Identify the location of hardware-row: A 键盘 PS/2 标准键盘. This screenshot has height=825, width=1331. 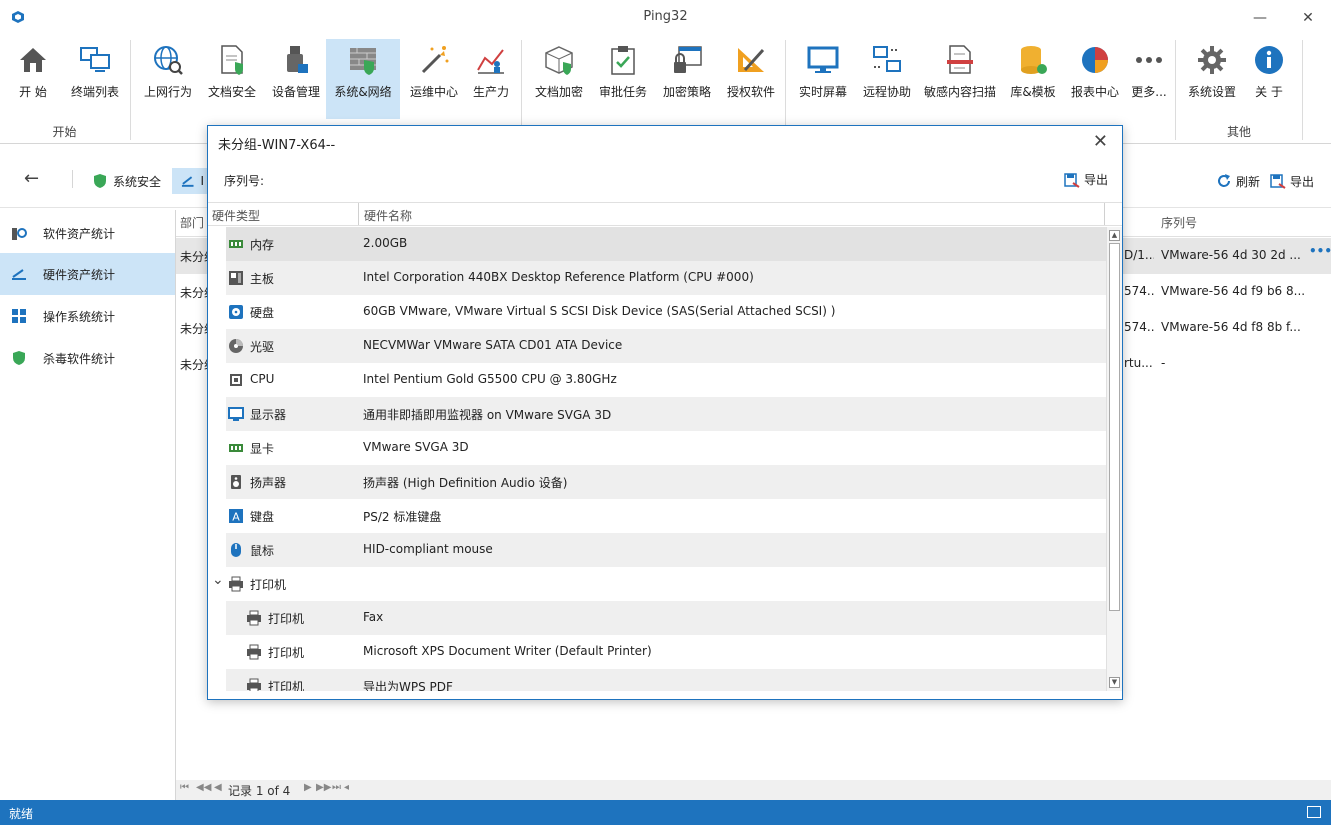
(666, 516).